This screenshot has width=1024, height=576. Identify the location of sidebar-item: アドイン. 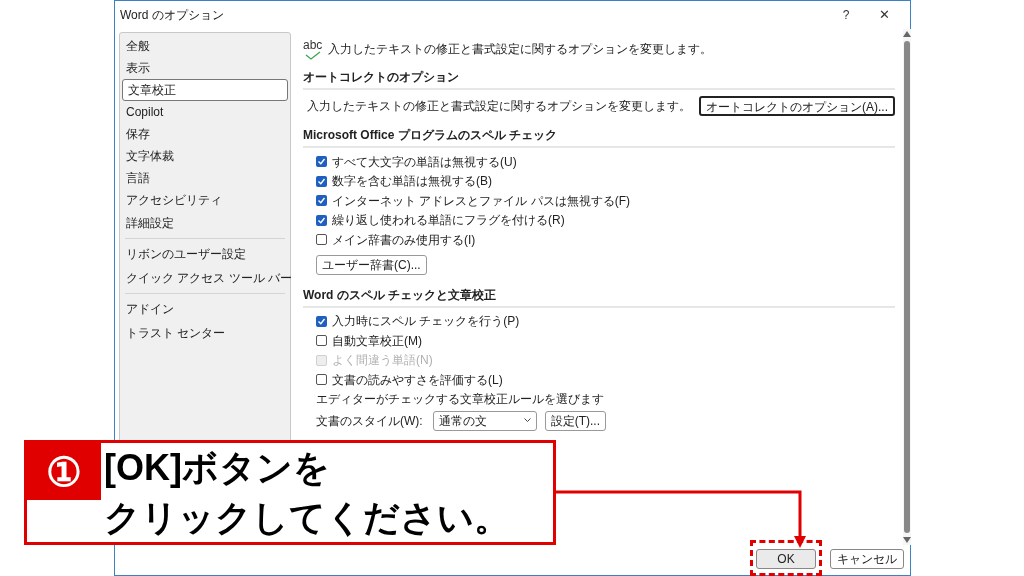
(205, 309).